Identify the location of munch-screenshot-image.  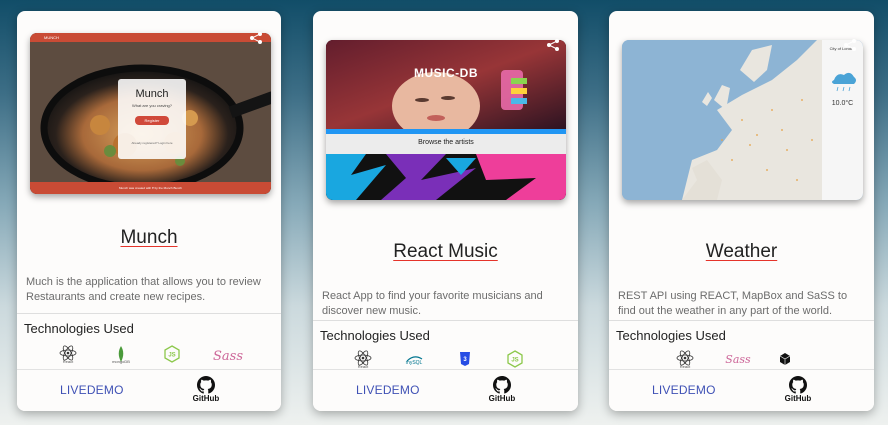
(150, 113).